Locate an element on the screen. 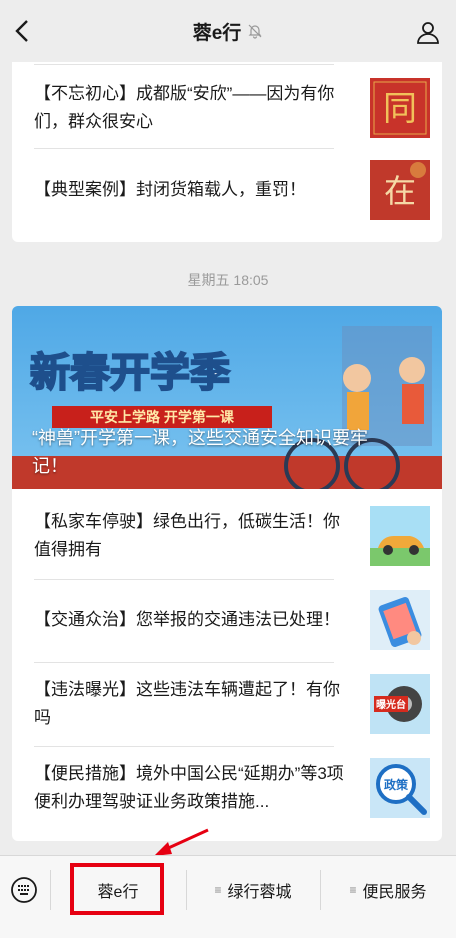 The height and width of the screenshot is (938, 456). article-item: 【私家车停驶】绿色出行，低碳生活！你值得拥有 is located at coordinates (232, 536).